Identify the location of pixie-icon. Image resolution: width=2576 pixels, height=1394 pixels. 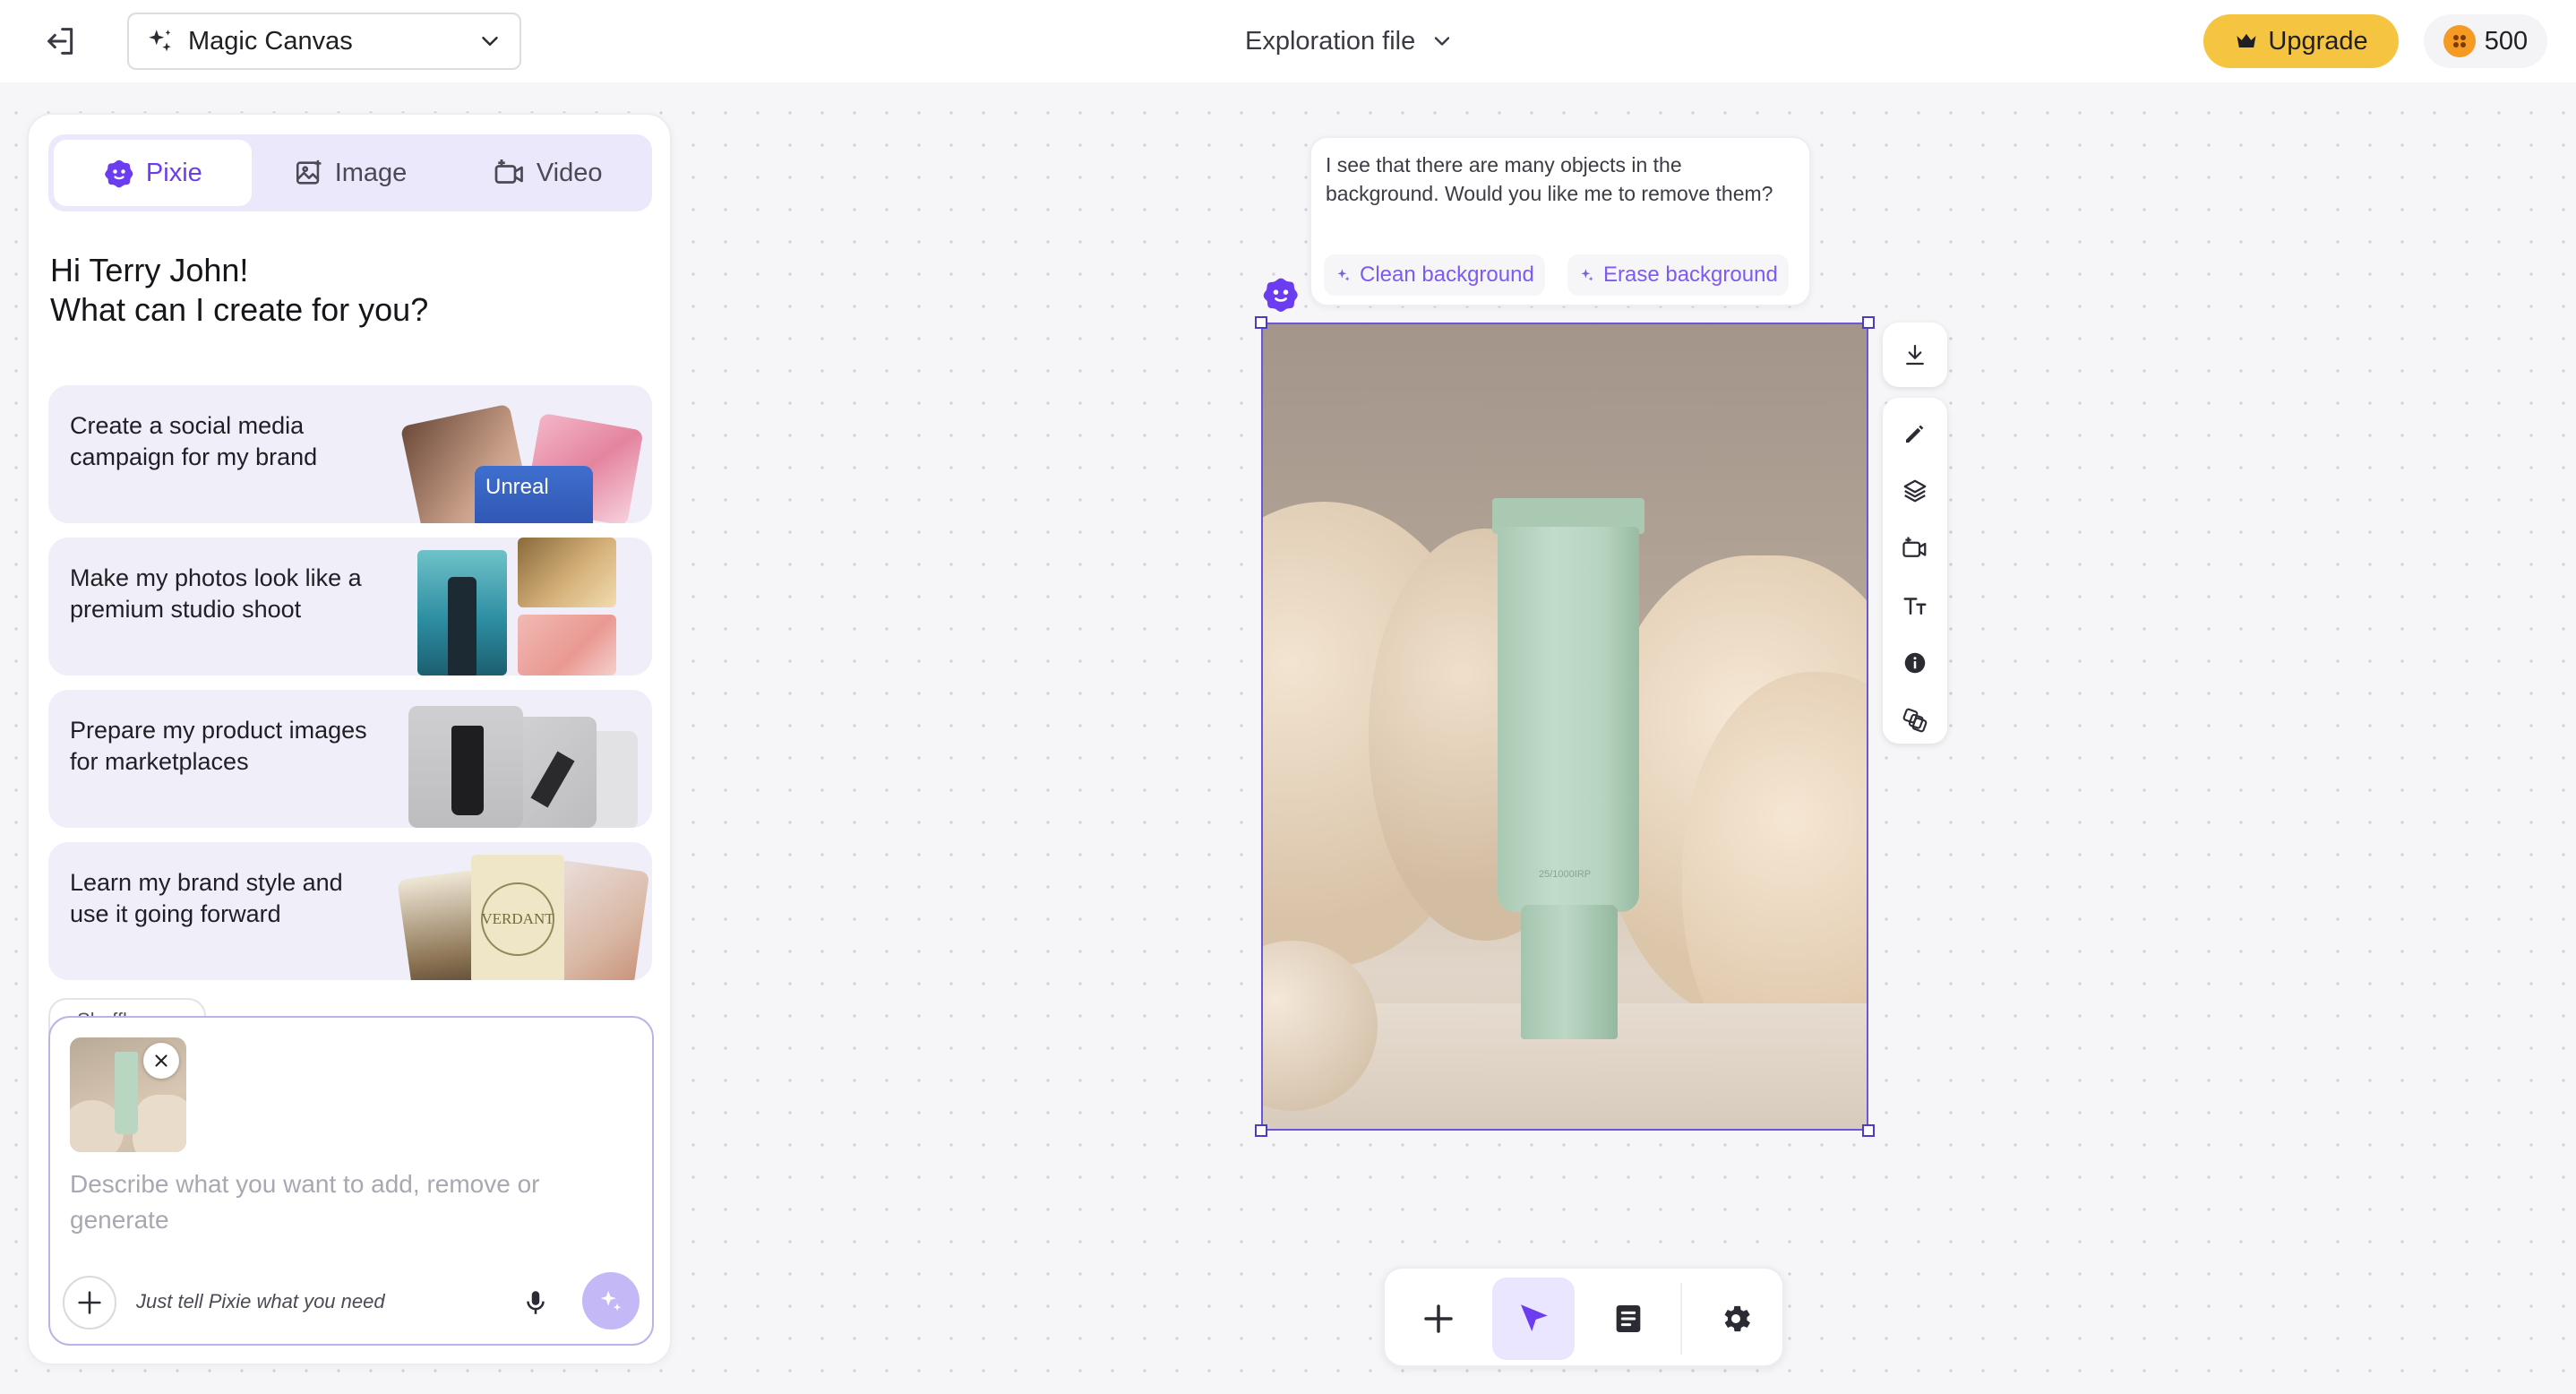
(119, 173).